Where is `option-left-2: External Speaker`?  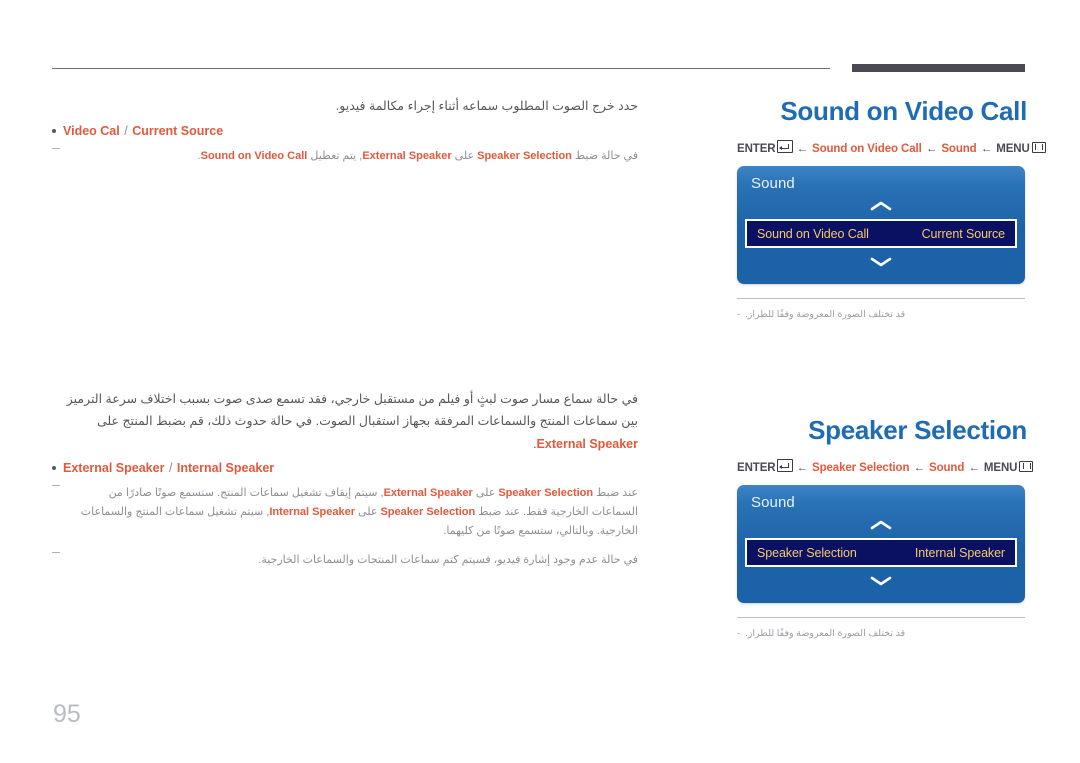 option-left-2: External Speaker is located at coordinates (114, 467).